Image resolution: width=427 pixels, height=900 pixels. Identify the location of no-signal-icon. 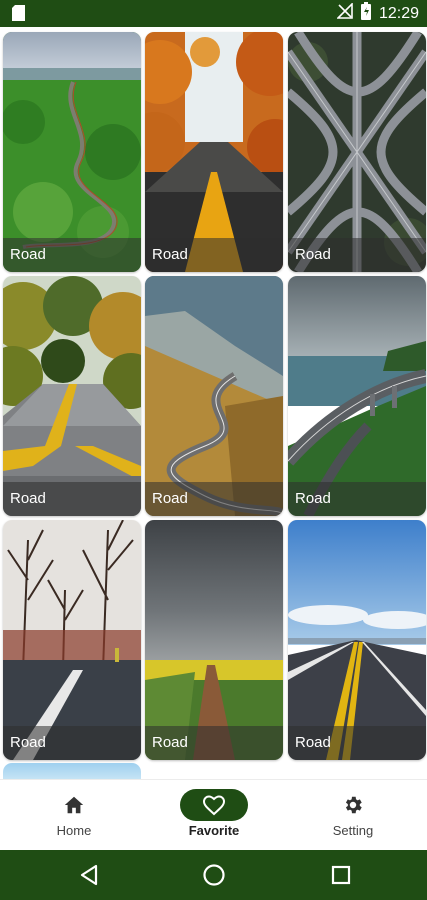
(344, 13).